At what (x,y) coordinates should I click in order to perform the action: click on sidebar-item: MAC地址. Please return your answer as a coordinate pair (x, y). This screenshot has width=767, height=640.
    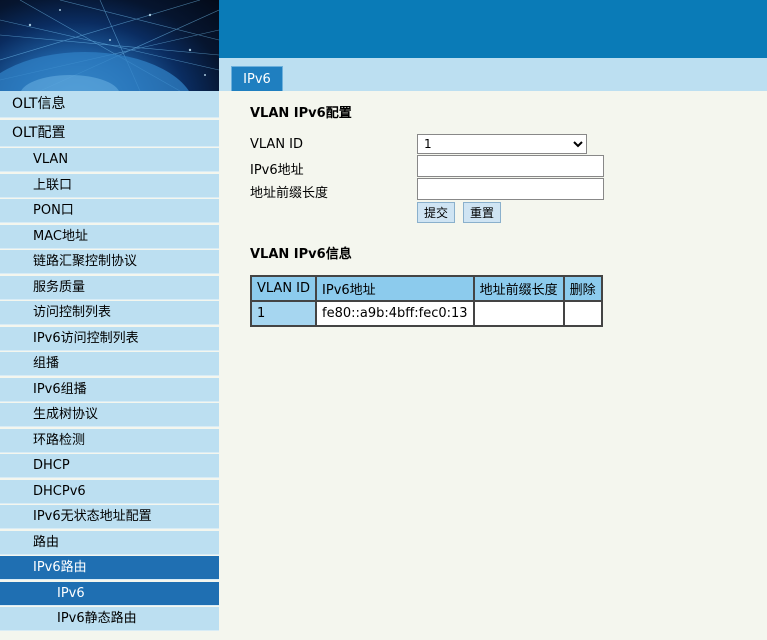
    Looking at the image, I should click on (109, 236).